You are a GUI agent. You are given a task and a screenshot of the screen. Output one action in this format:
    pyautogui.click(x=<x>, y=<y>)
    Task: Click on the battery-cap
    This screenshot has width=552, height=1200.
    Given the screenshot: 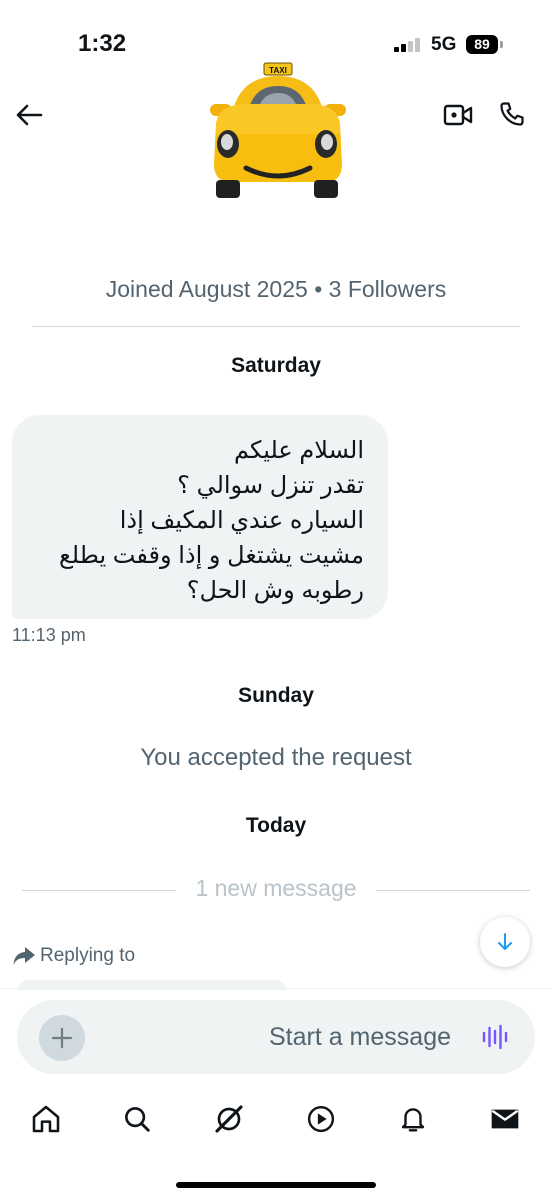 What is the action you would take?
    pyautogui.click(x=501, y=44)
    